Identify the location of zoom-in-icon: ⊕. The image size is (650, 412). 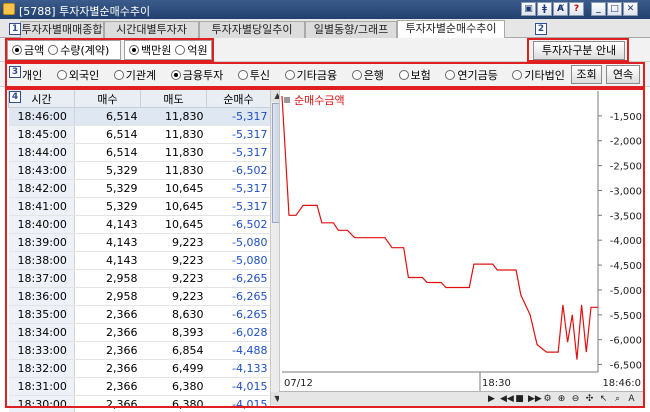
(561, 399).